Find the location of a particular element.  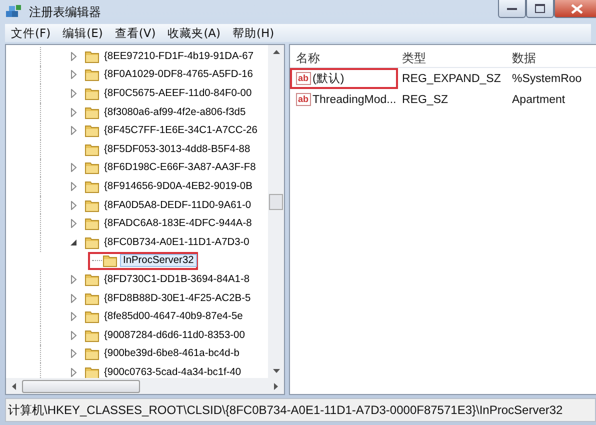

registry-path: 计算机\HKEY_CLASSES_ROOT\CLSID\{8FC0B734-A0E1-11D1-A7D3-0000F87571E3}\InProcServer32 is located at coordinates (285, 410).